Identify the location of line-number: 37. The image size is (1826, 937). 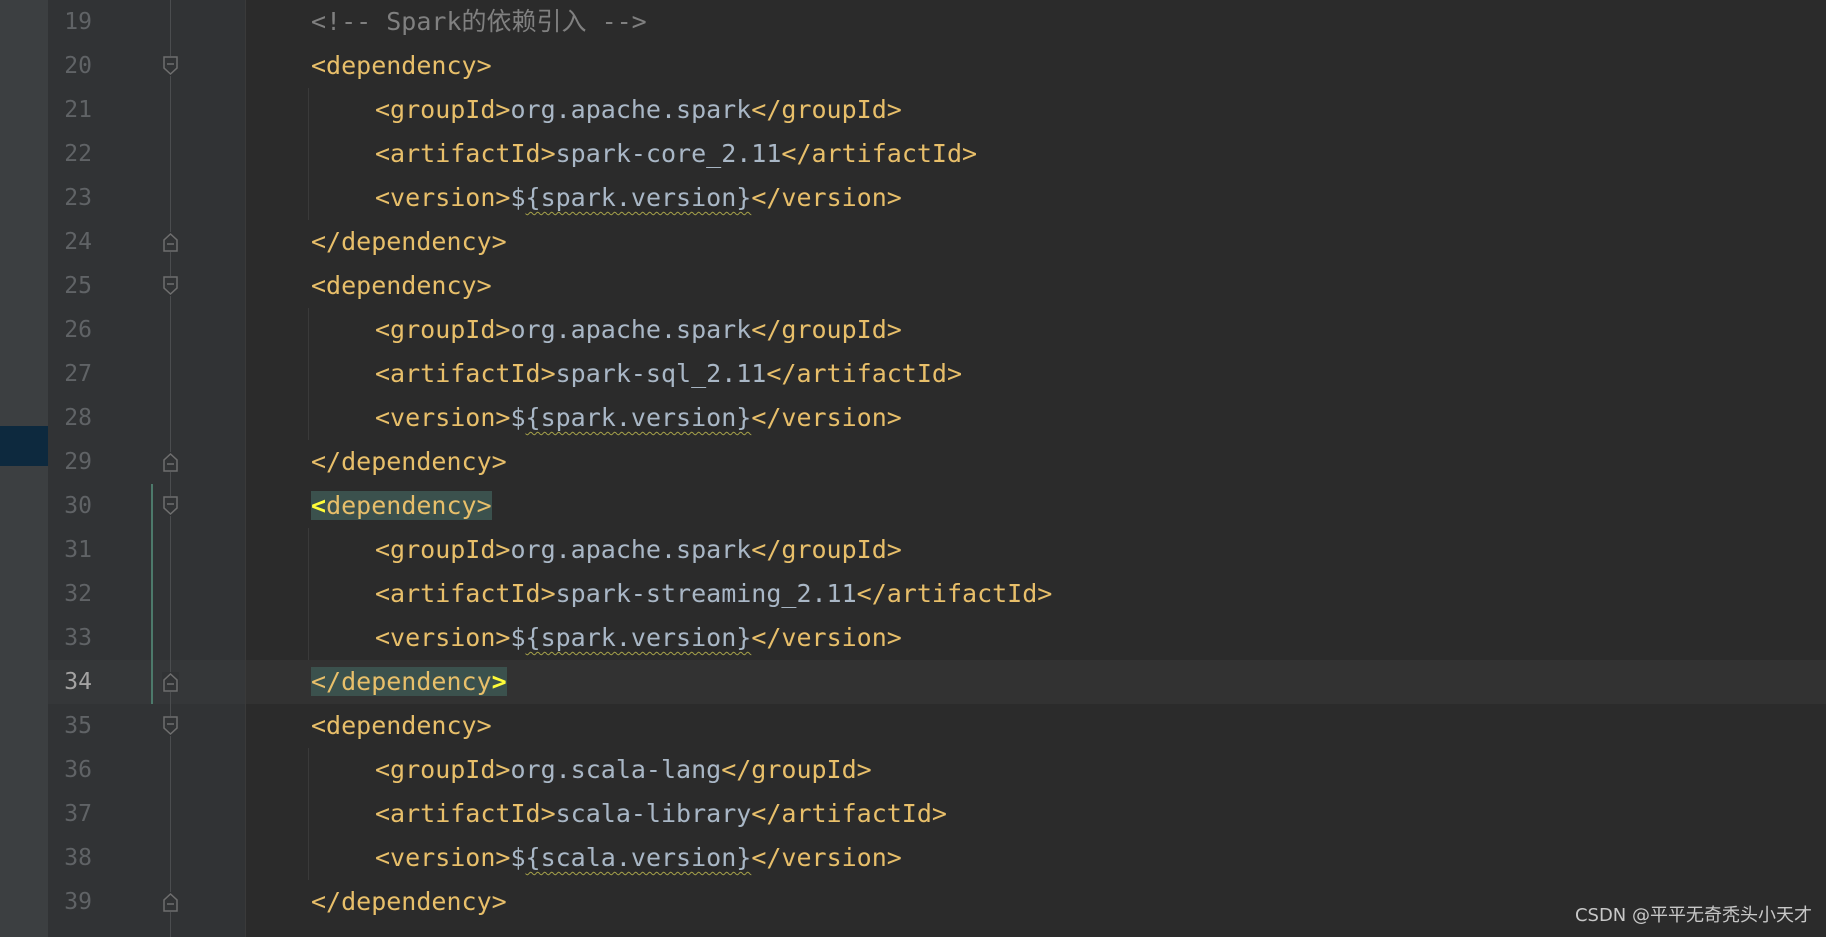
(78, 814).